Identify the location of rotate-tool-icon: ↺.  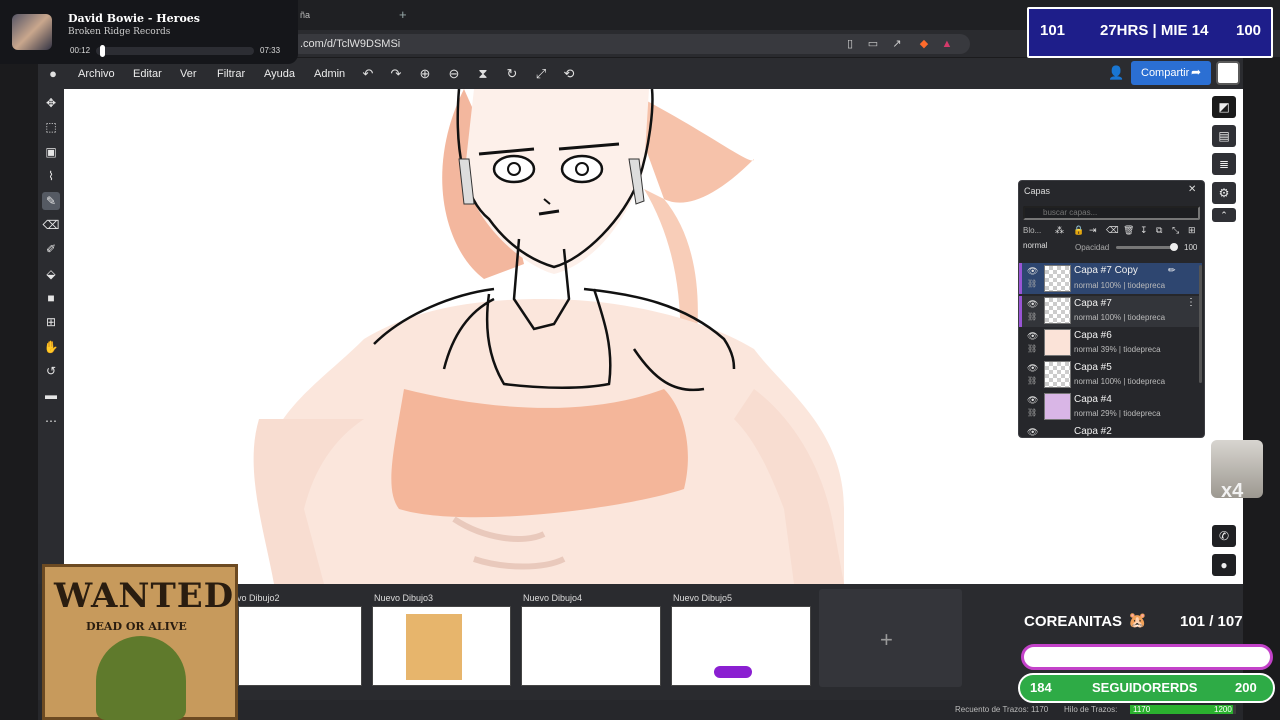
(51, 371).